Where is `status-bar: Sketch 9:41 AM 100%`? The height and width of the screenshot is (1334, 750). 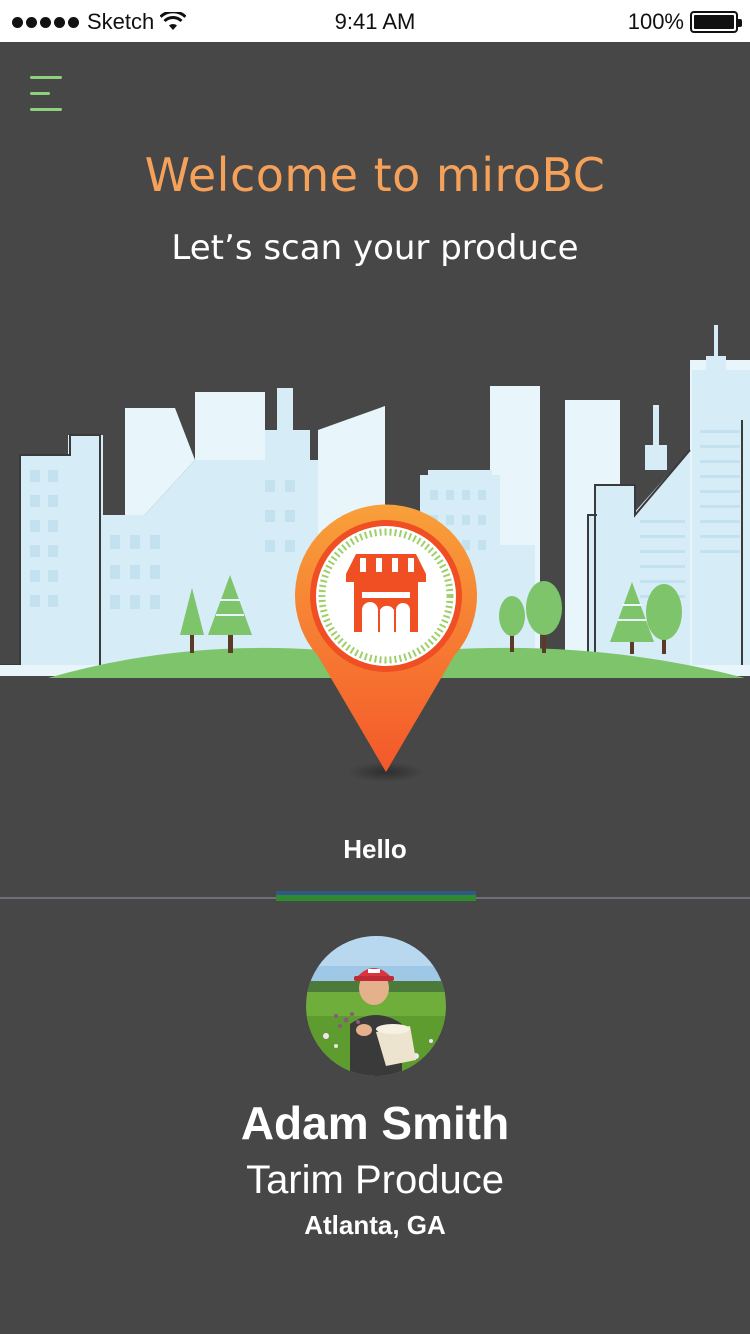 status-bar: Sketch 9:41 AM 100% is located at coordinates (375, 21).